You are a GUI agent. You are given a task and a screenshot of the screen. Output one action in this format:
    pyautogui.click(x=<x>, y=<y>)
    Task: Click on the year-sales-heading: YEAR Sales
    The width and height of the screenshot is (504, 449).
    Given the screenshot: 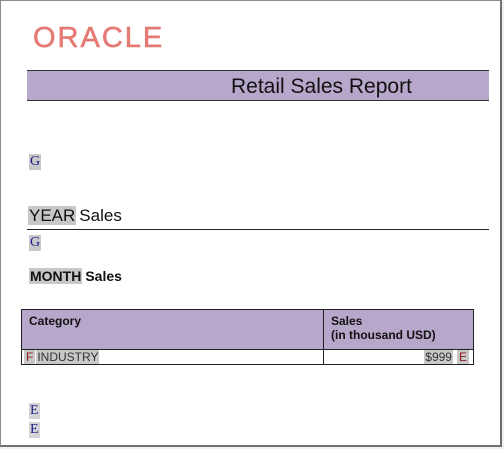 What is the action you would take?
    pyautogui.click(x=75, y=216)
    